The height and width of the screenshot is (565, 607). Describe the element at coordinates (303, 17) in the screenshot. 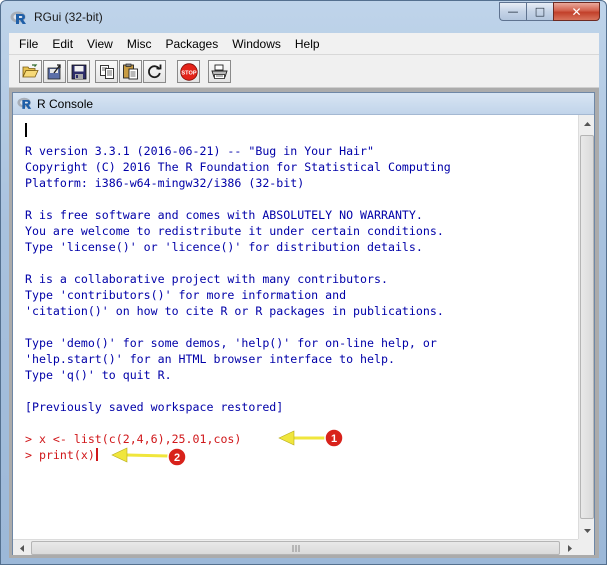

I see `title-bar: RGui (32-bit) — □ ✕` at that location.